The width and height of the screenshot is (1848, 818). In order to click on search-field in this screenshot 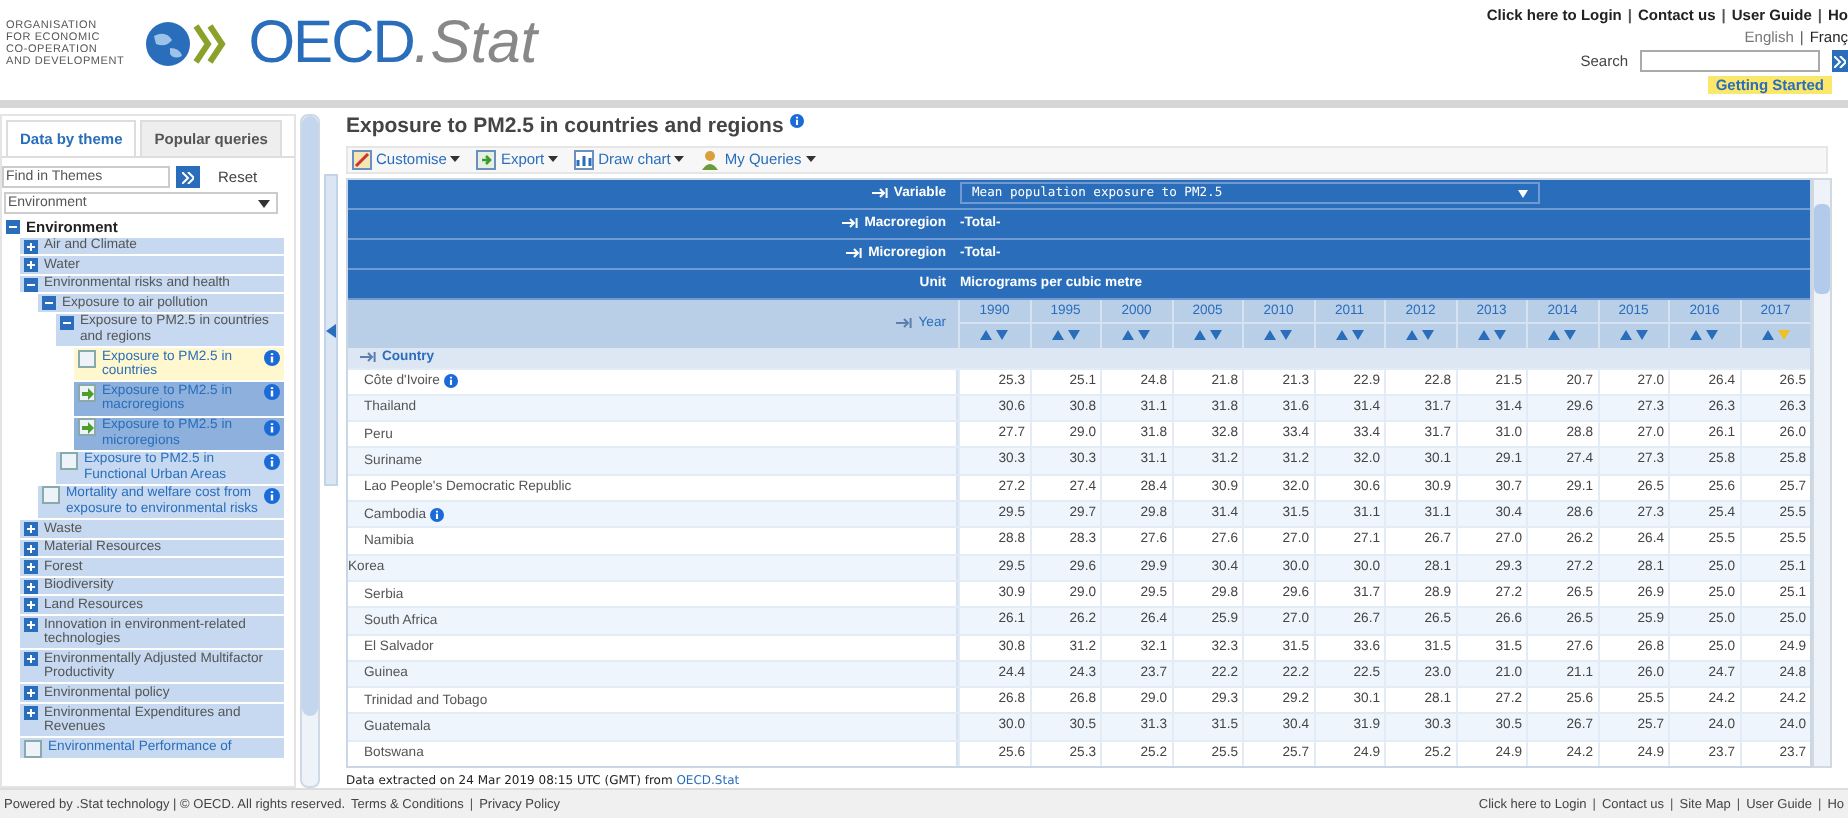, I will do `click(1730, 61)`.